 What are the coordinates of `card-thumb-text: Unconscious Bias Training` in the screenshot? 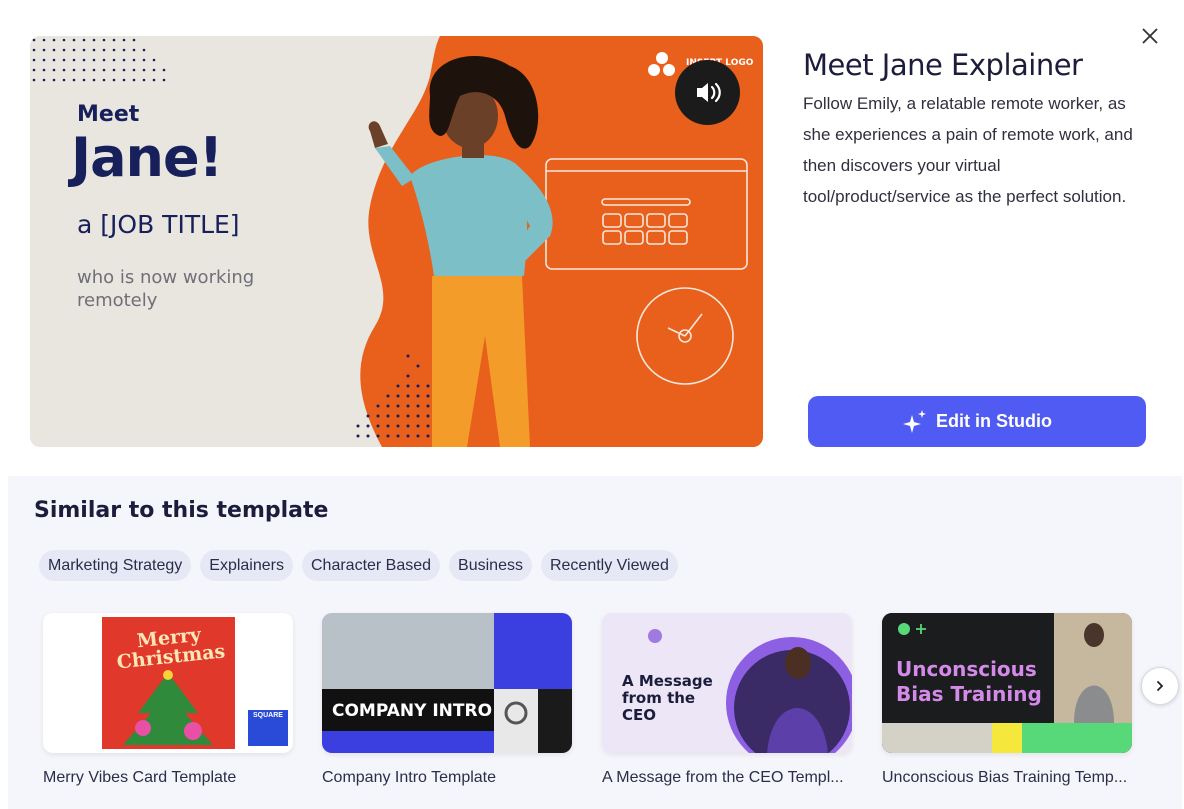 It's located at (969, 681).